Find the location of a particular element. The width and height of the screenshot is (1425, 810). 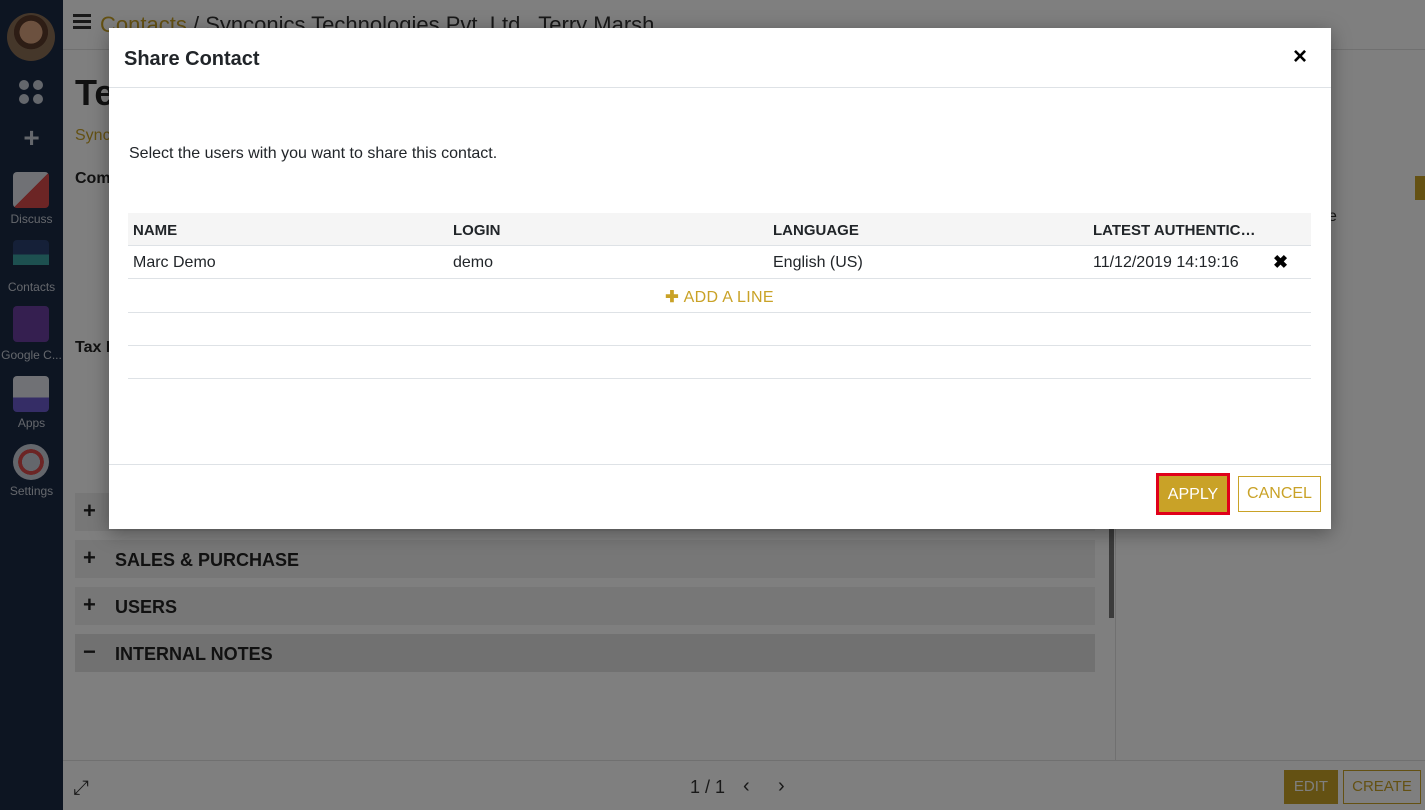

column-header-name: NAME is located at coordinates (283, 230).